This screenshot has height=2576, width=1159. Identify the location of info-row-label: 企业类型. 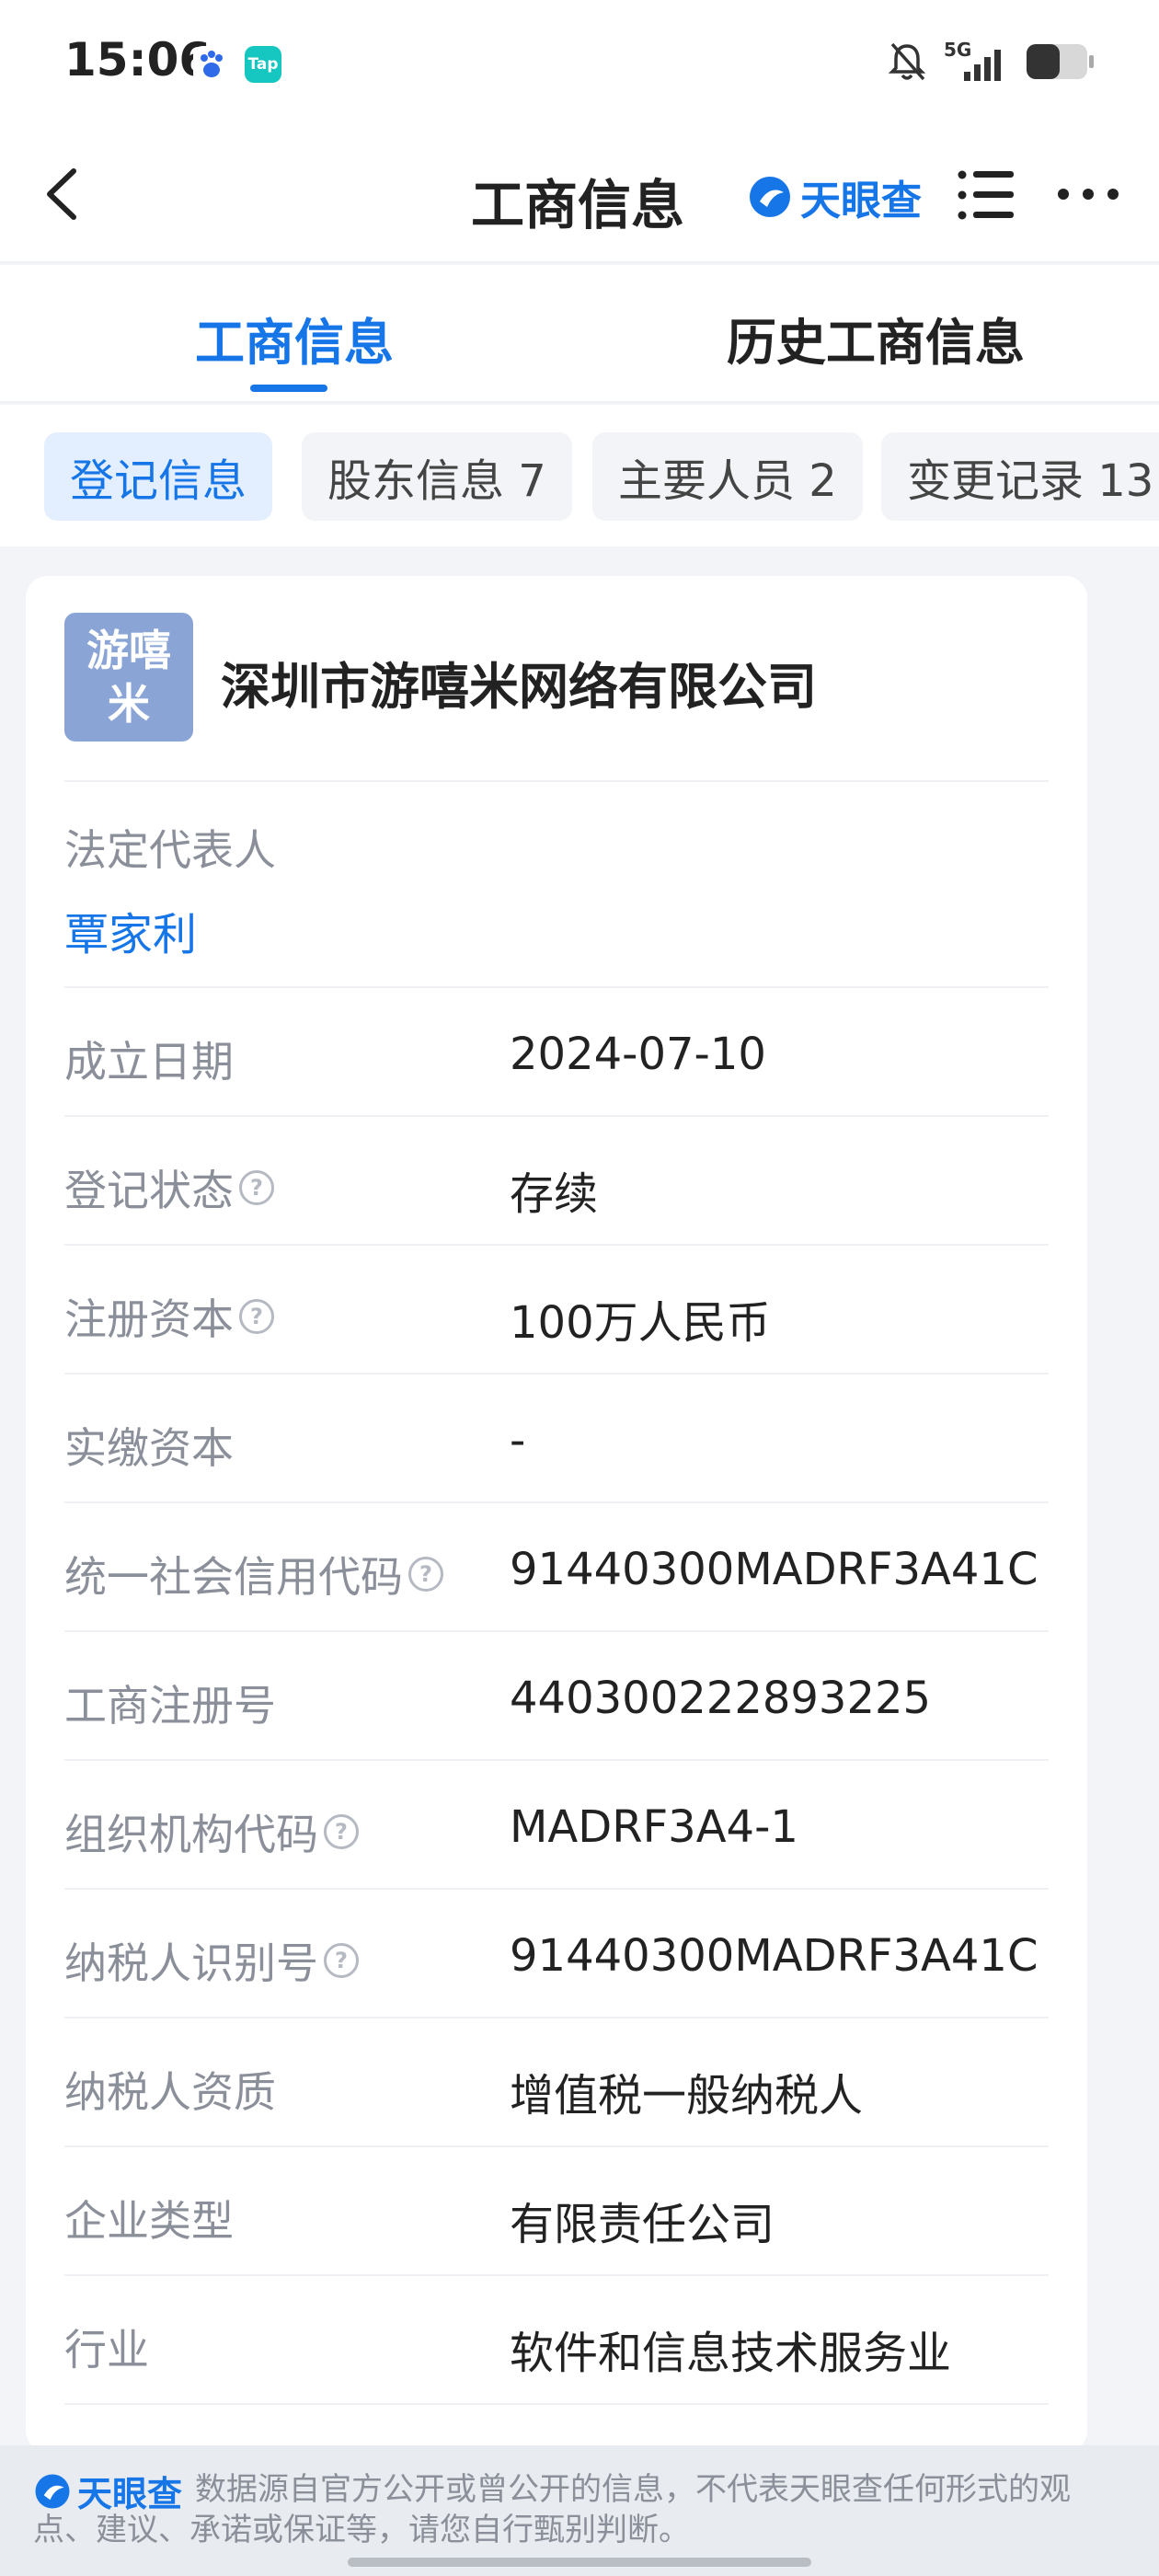
(149, 2218).